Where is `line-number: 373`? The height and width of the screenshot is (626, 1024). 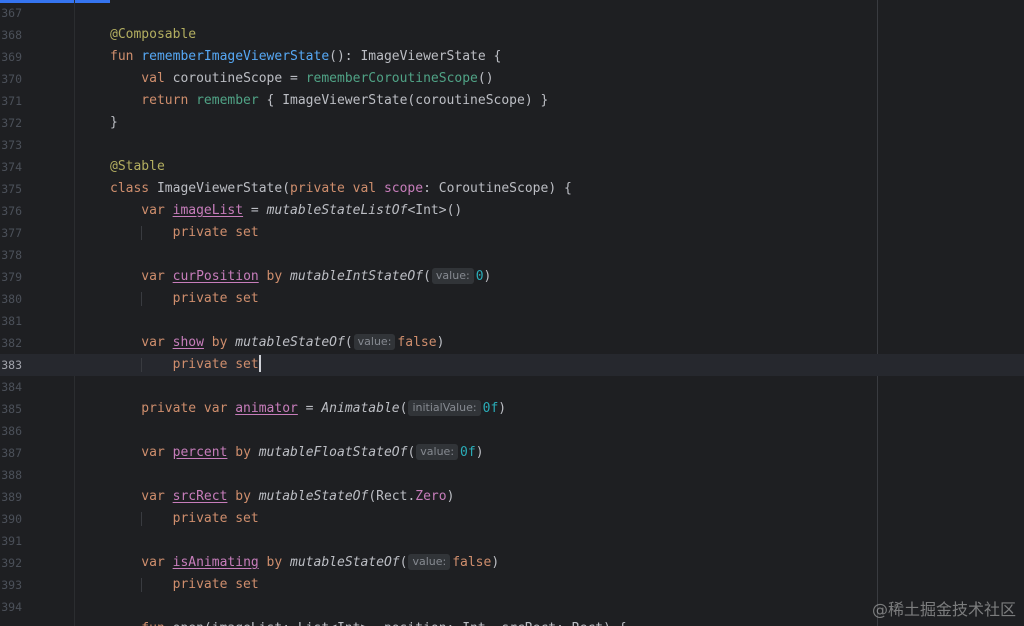 line-number: 373 is located at coordinates (11, 145).